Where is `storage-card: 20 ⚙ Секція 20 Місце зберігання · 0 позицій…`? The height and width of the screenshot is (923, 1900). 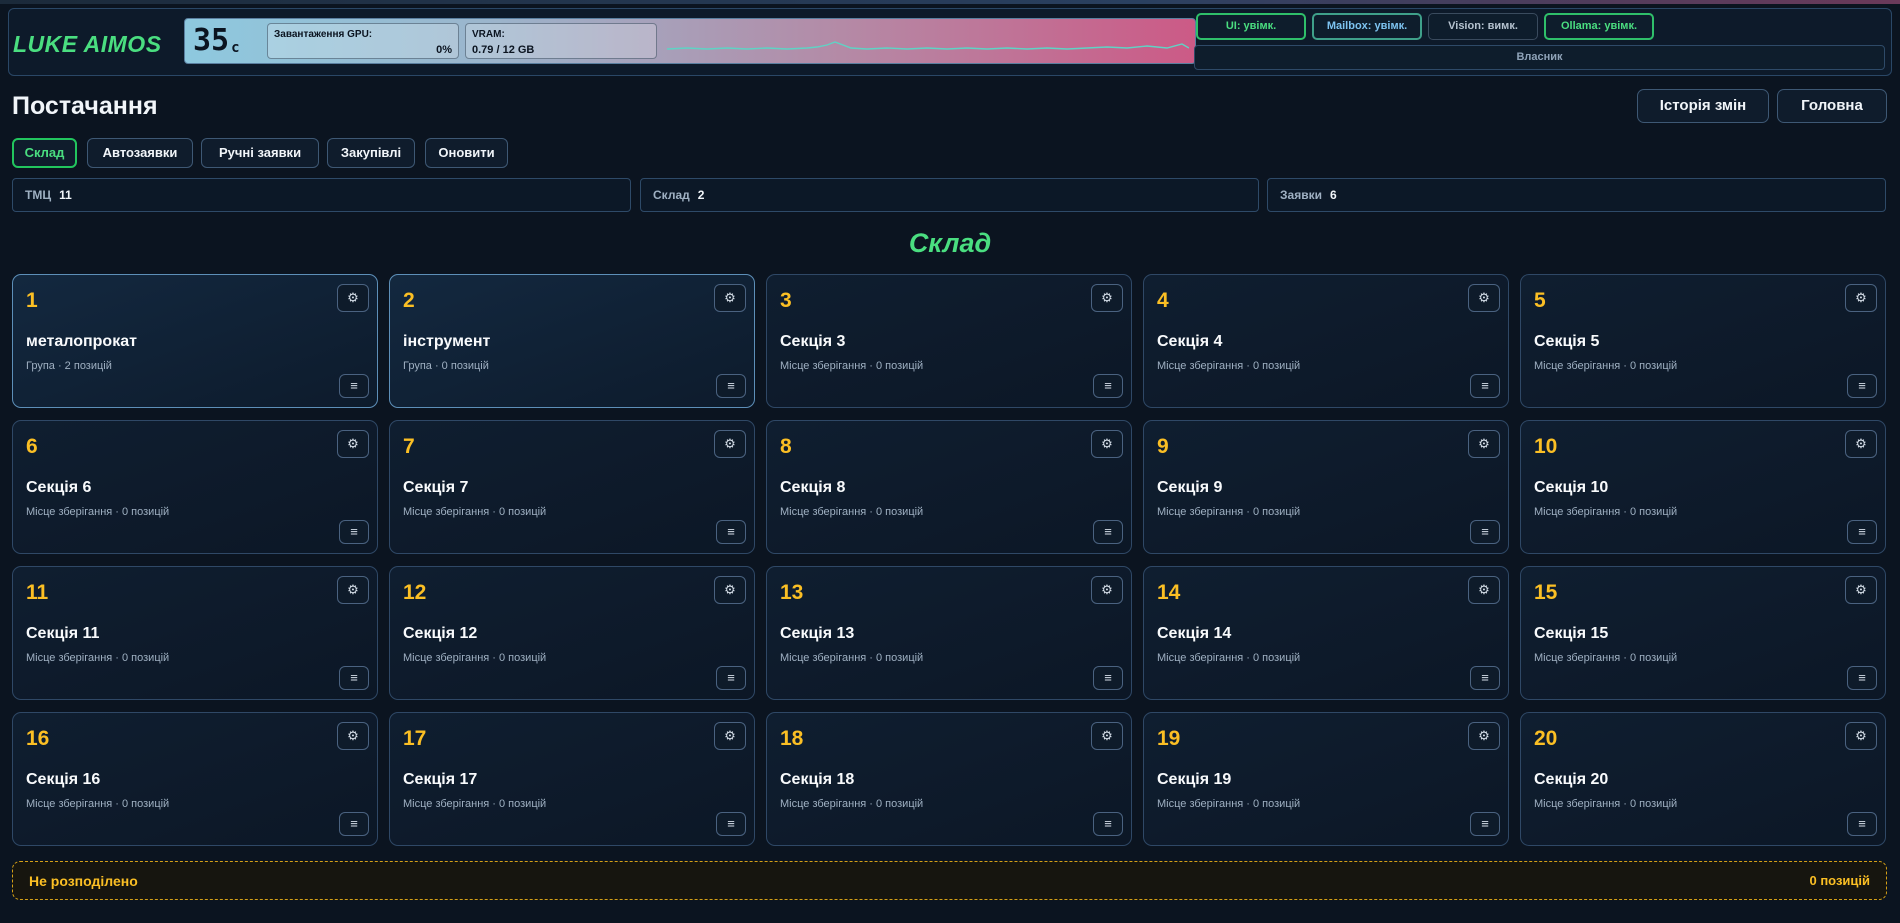
storage-card: 20 ⚙ Секція 20 Місце зберігання · 0 позицій… is located at coordinates (1703, 779).